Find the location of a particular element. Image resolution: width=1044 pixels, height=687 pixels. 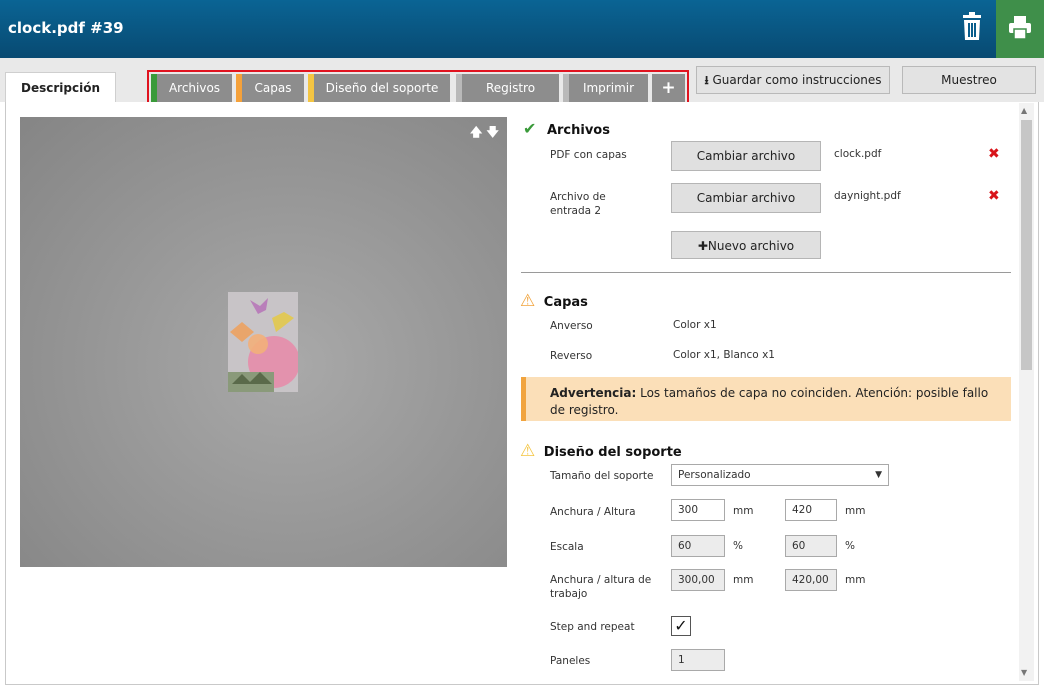

work-width-input: 300,00 is located at coordinates (698, 580).